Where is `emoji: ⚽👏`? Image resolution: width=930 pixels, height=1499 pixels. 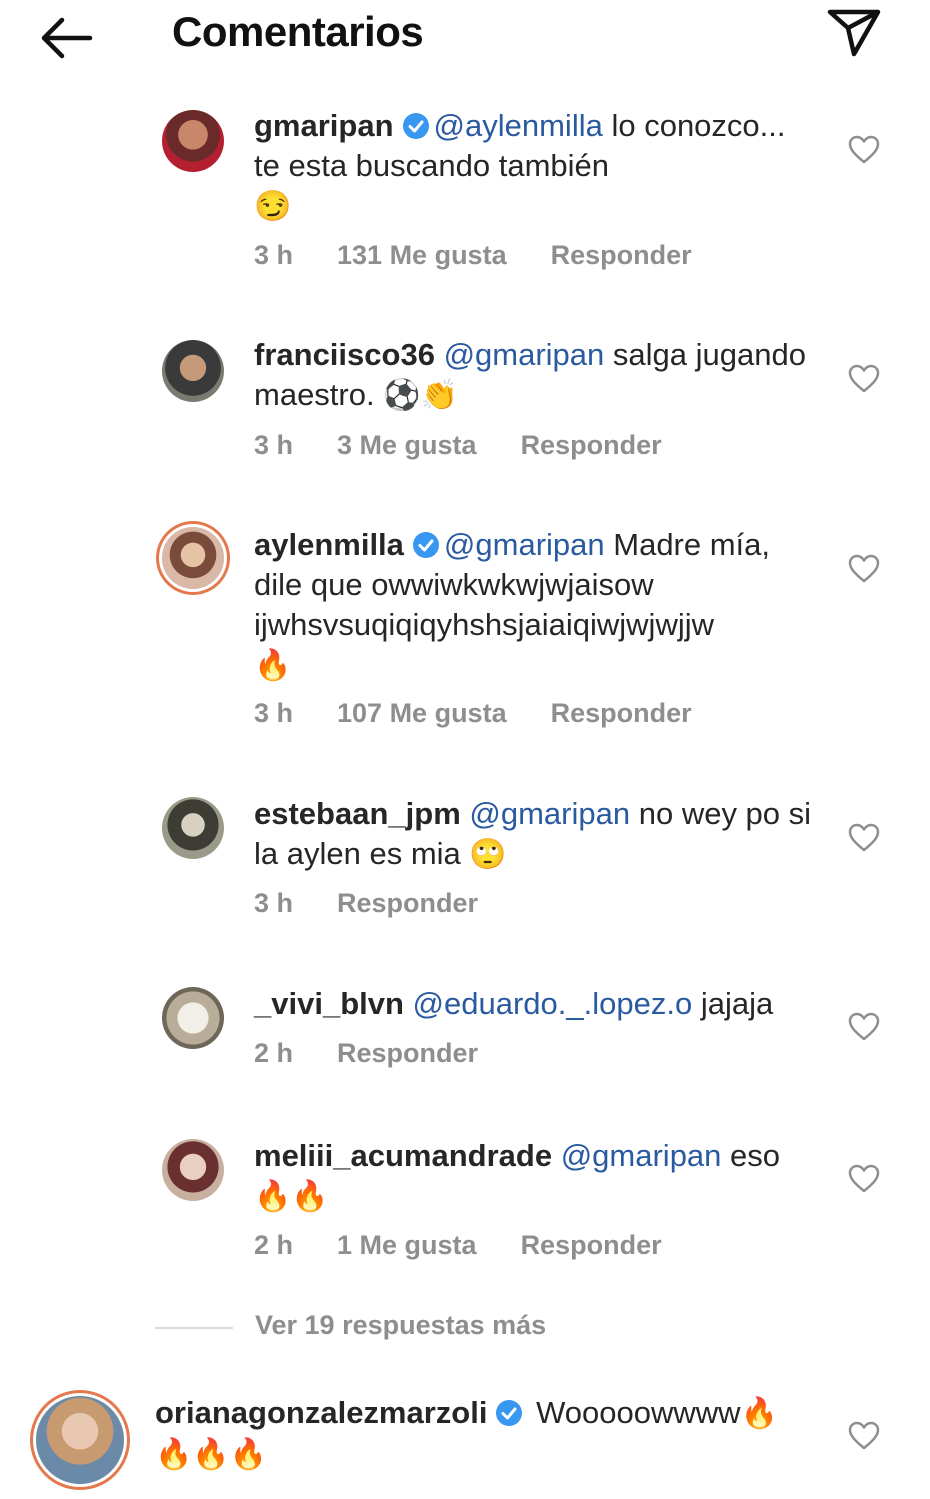
emoji: ⚽👏 is located at coordinates (420, 395).